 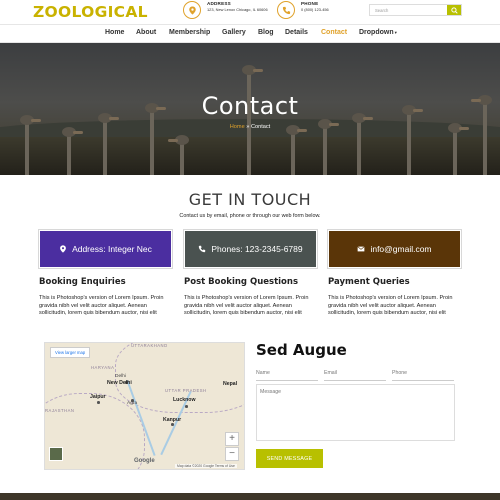 I want to click on section-title: GET IN TOUCH, so click(x=250, y=199).